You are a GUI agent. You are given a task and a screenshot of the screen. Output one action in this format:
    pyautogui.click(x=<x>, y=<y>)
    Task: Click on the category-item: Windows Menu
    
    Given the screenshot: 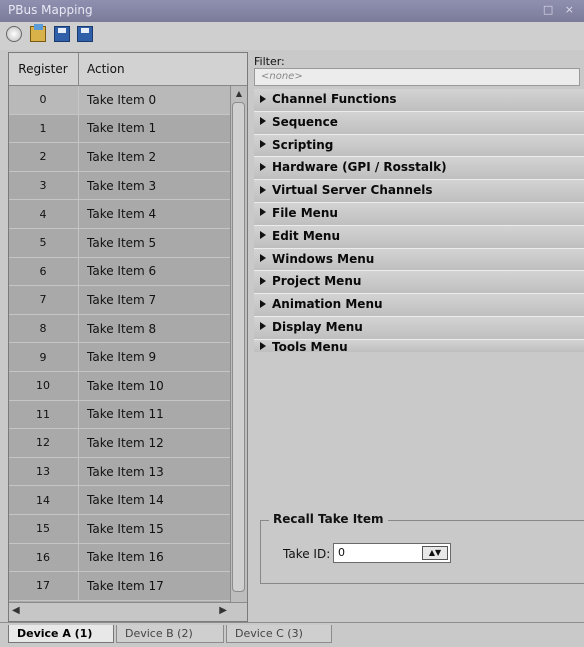 What is the action you would take?
    pyautogui.click(x=419, y=260)
    